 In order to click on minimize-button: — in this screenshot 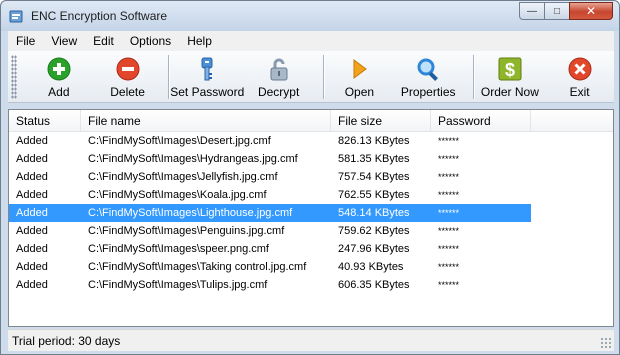, I will do `click(532, 11)`.